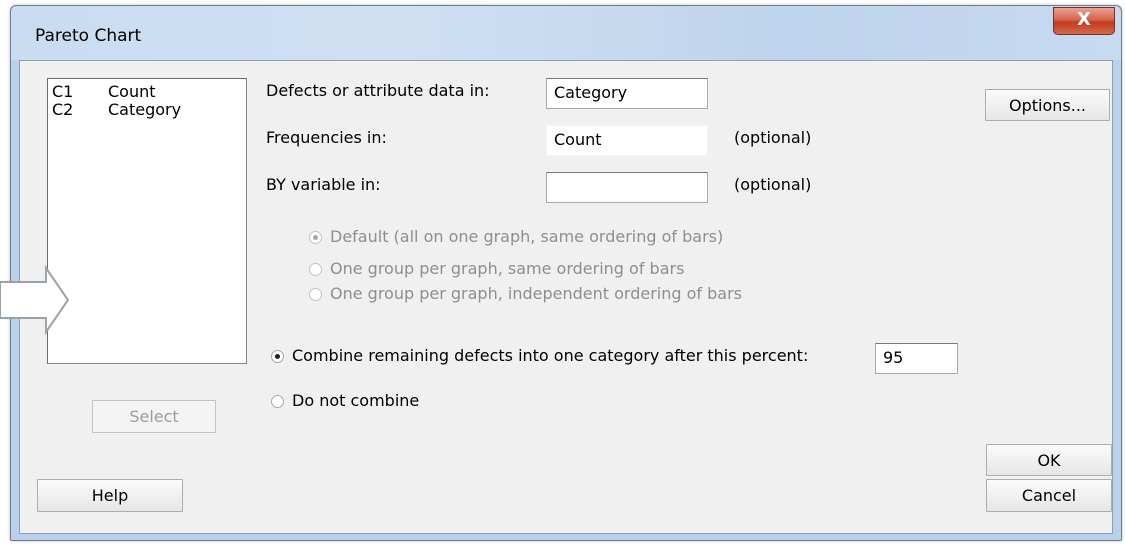 The width and height of the screenshot is (1125, 544). What do you see at coordinates (566, 33) in the screenshot?
I see `title-bar: Pareto Chart X` at bounding box center [566, 33].